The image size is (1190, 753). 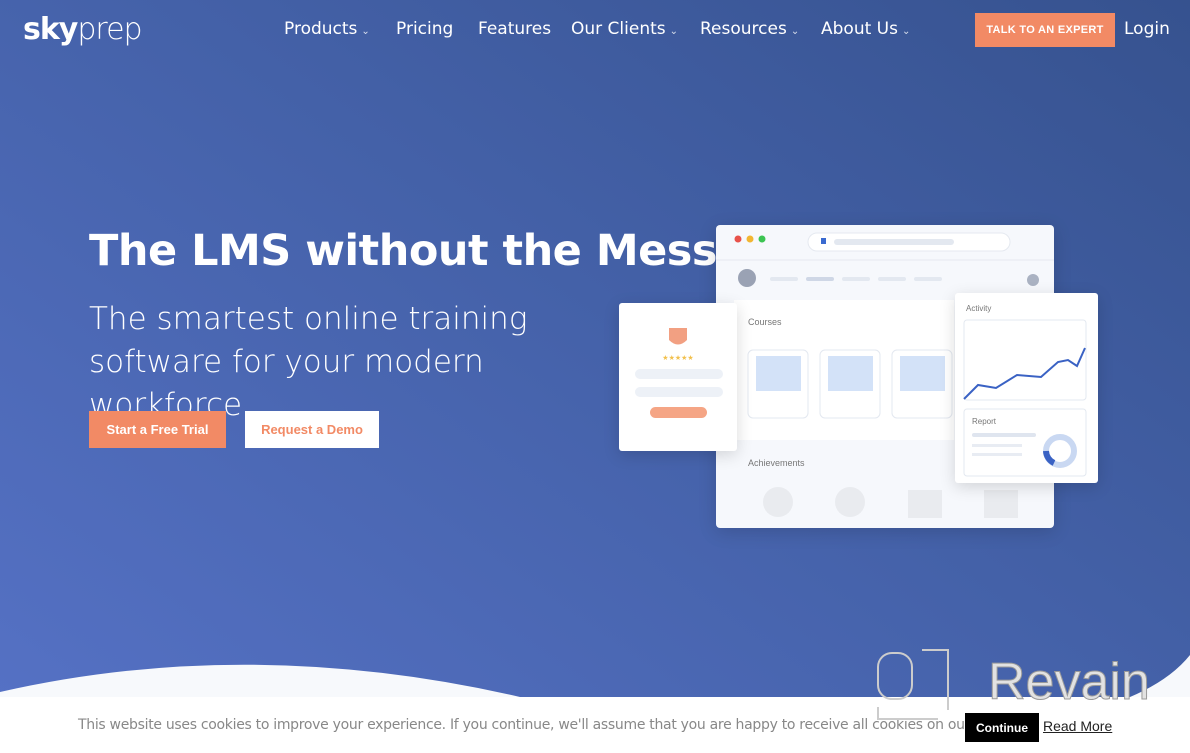 I want to click on nav-label: About Us, so click(x=859, y=29).